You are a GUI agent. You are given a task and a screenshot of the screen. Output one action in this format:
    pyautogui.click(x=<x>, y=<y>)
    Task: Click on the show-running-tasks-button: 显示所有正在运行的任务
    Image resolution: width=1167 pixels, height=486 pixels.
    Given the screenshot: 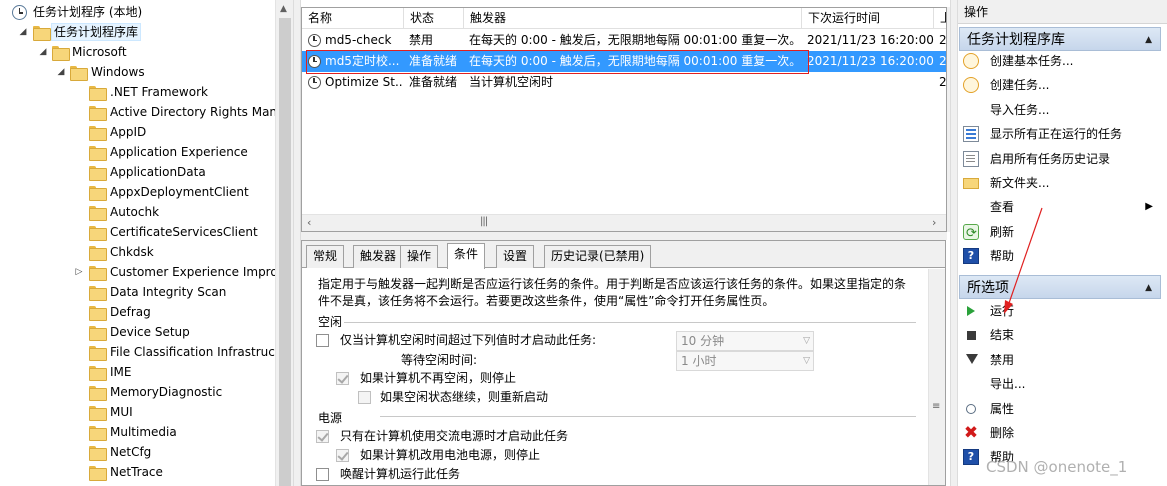 What is the action you would take?
    pyautogui.click(x=1060, y=134)
    